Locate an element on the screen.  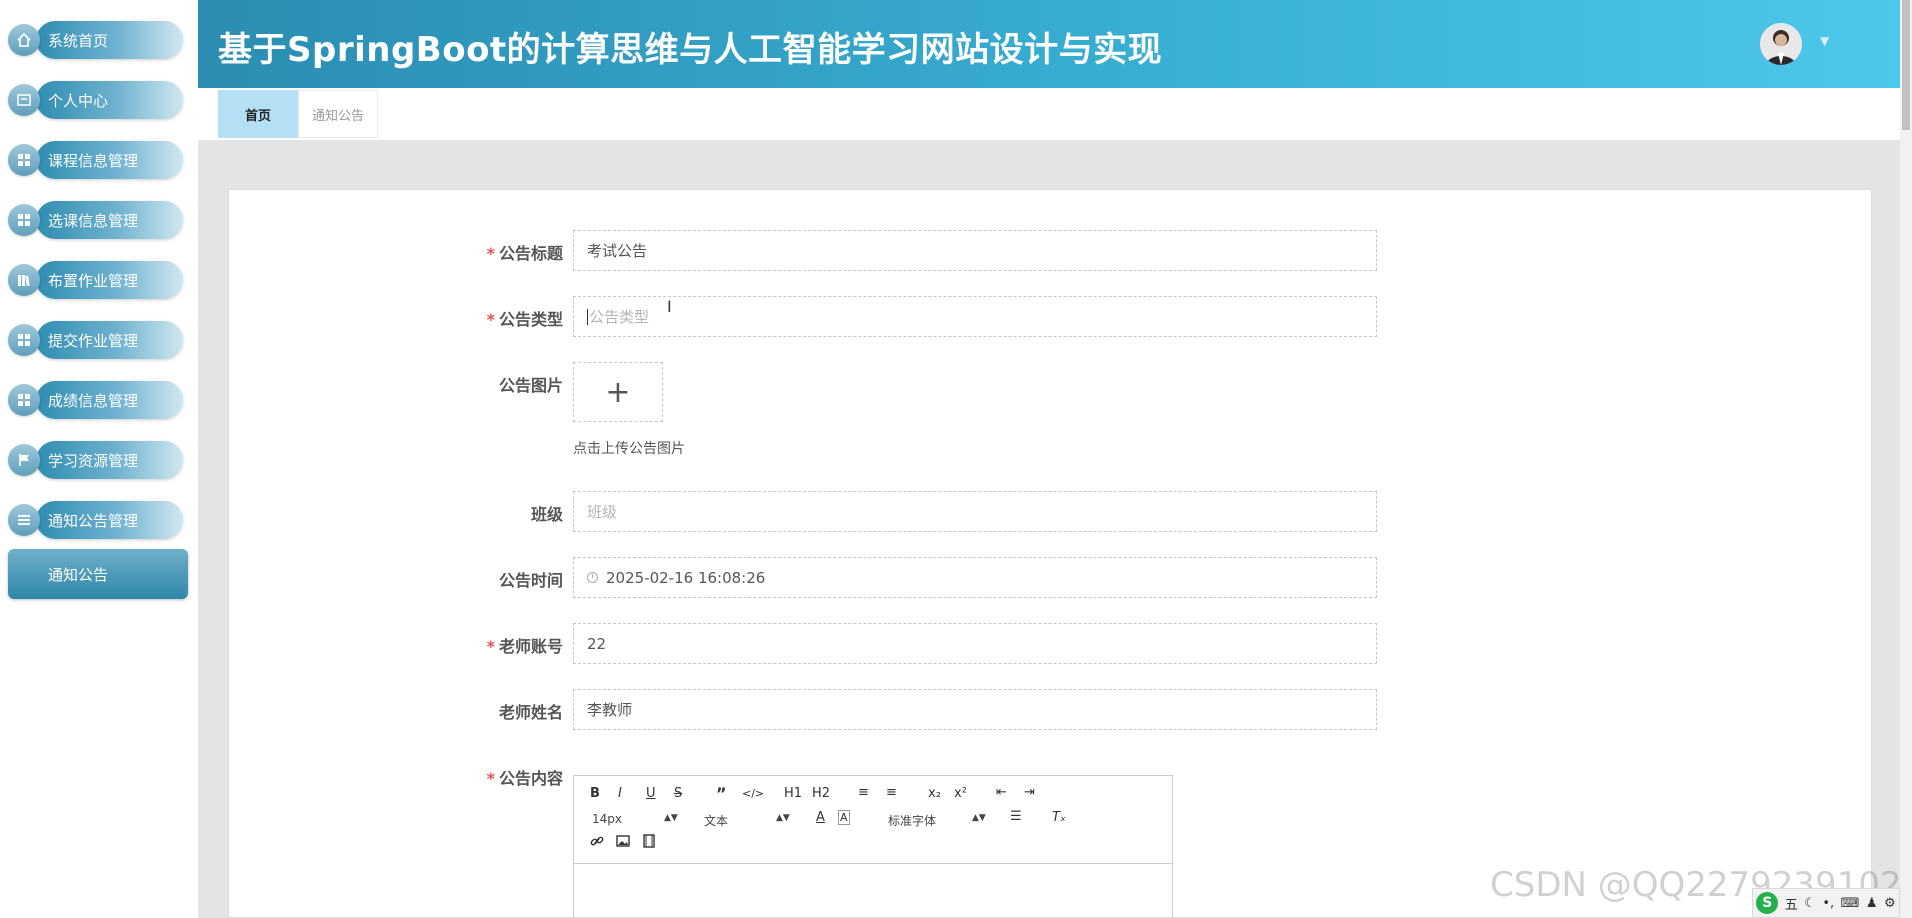
link-icon is located at coordinates (597, 843).